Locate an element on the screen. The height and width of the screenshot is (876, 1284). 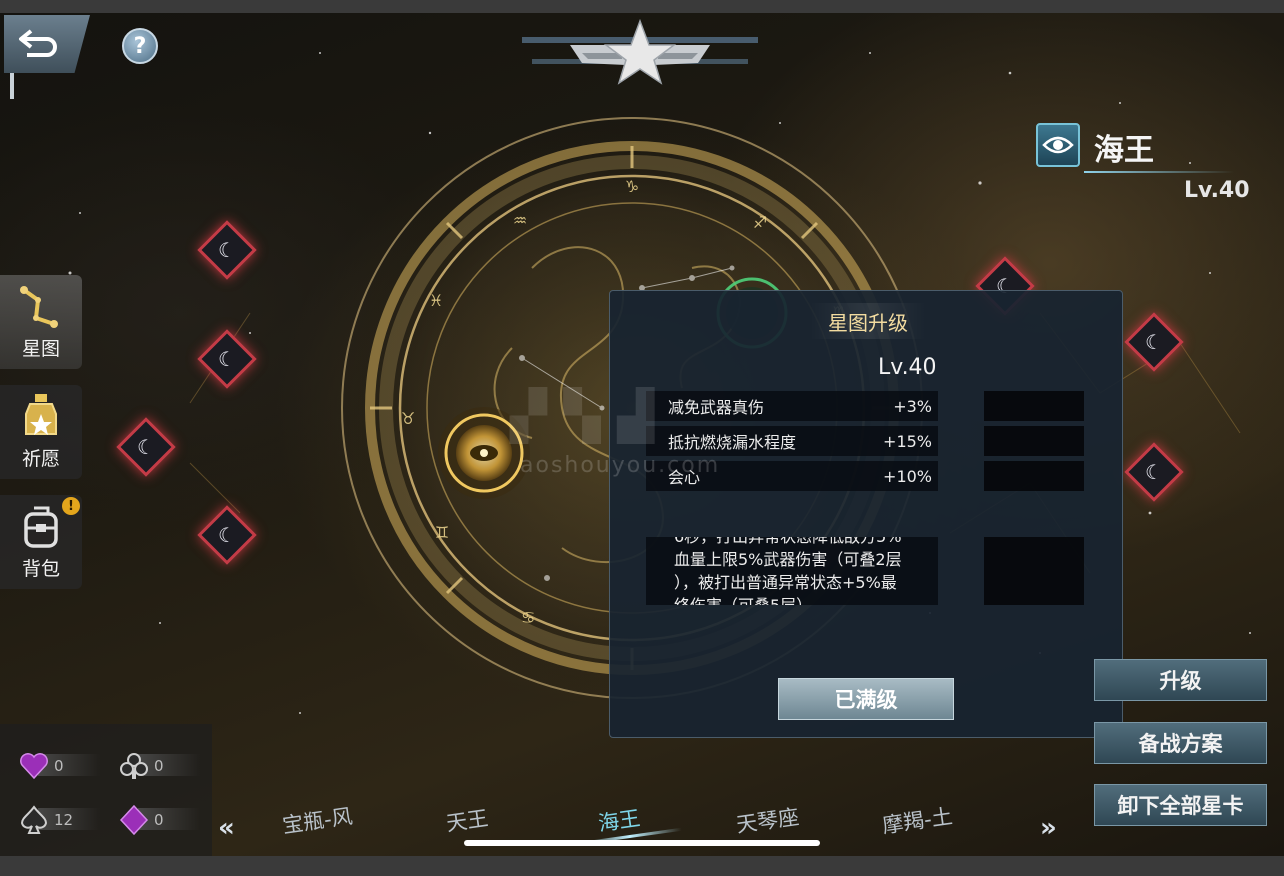
nav-star-chart: 星图 is located at coordinates (41, 322).